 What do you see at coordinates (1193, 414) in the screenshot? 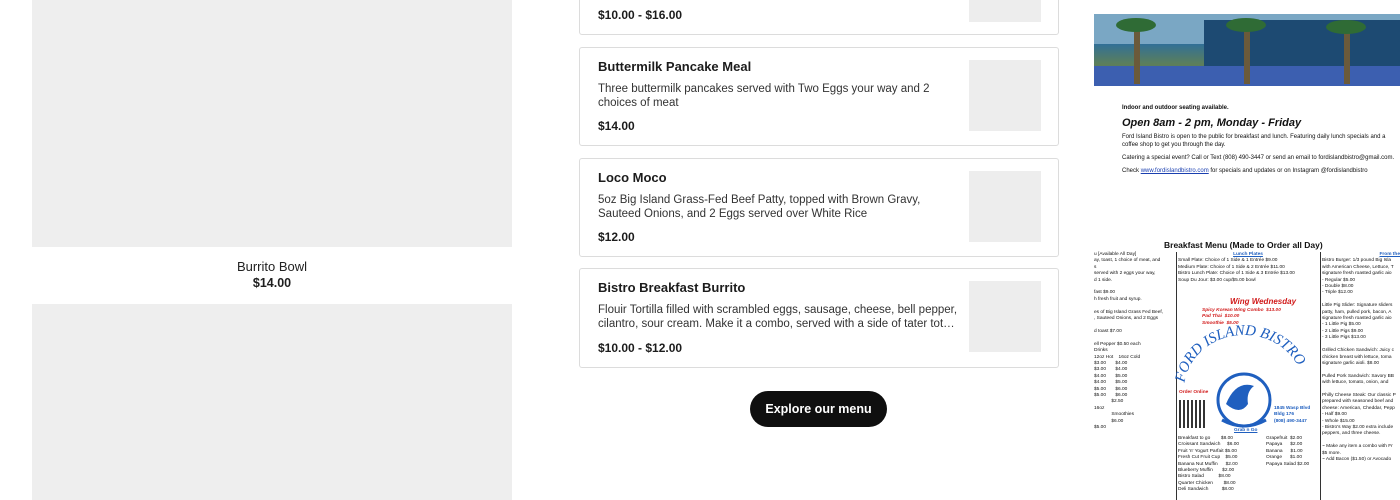
I see `qr-code-icon` at bounding box center [1193, 414].